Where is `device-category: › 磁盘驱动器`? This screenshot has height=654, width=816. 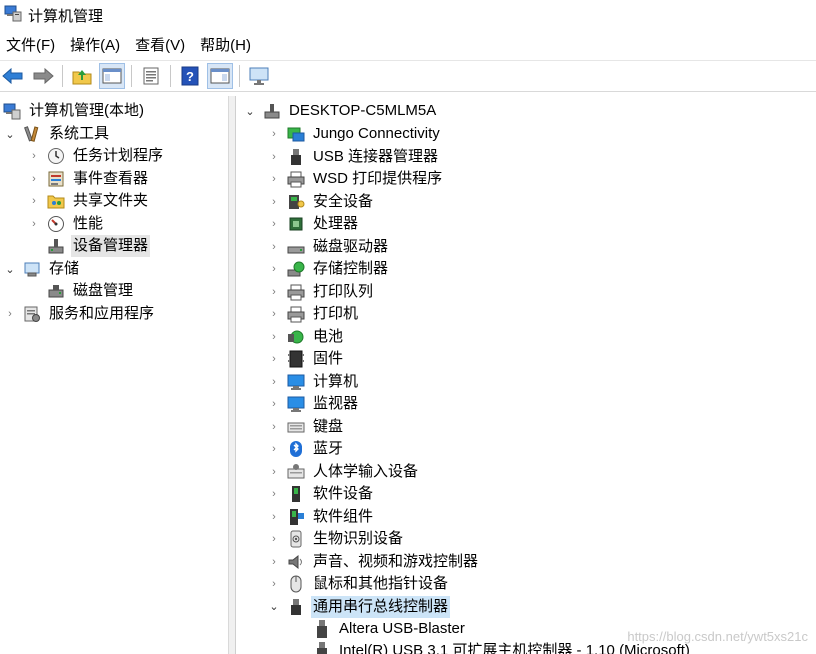 device-category: › 磁盘驱动器 is located at coordinates (329, 247).